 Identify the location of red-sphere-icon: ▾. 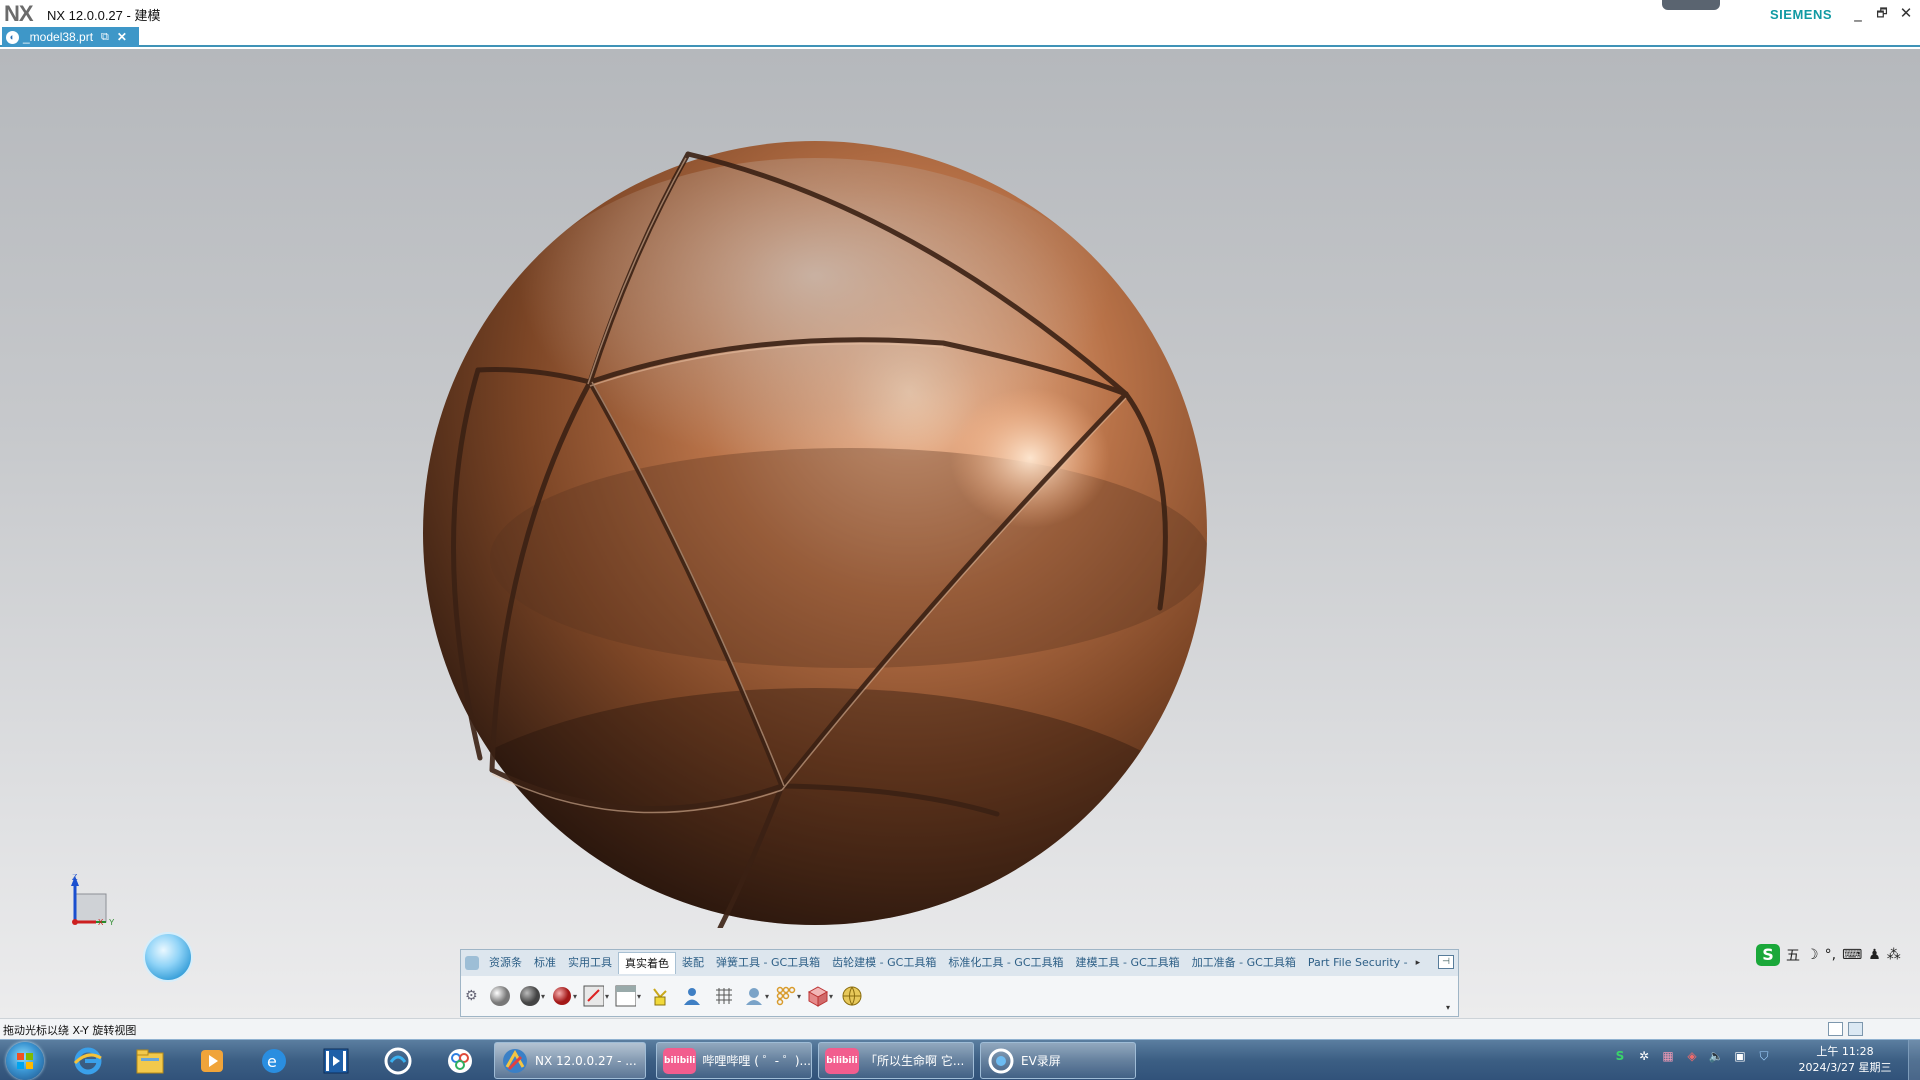
(564, 996).